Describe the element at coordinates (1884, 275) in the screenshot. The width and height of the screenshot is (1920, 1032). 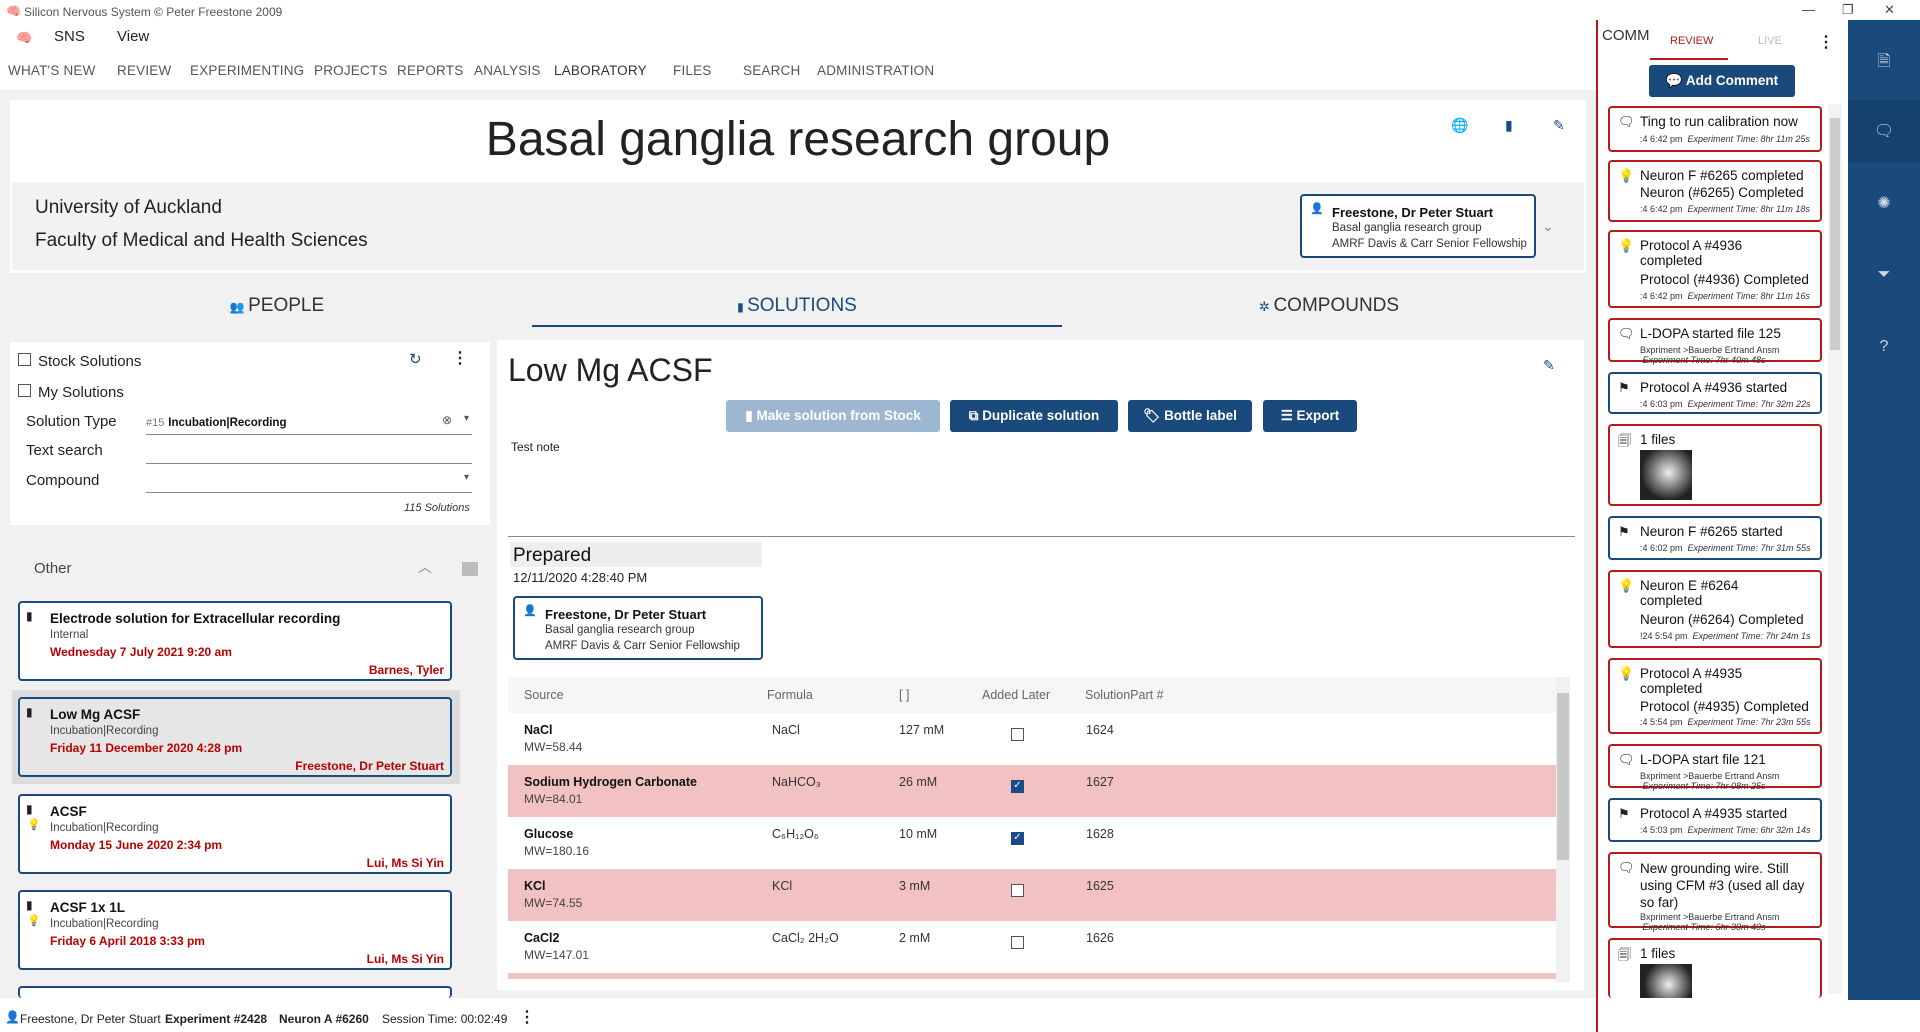
I see `filter-icon: ⏷` at that location.